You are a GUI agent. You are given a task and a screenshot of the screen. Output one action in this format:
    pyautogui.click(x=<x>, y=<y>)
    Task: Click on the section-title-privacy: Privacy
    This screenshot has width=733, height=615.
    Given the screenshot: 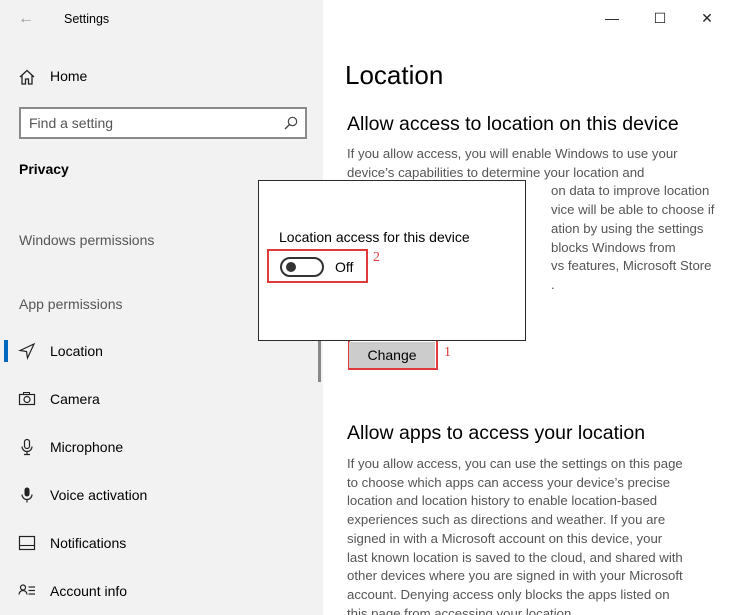 What is the action you would take?
    pyautogui.click(x=44, y=169)
    